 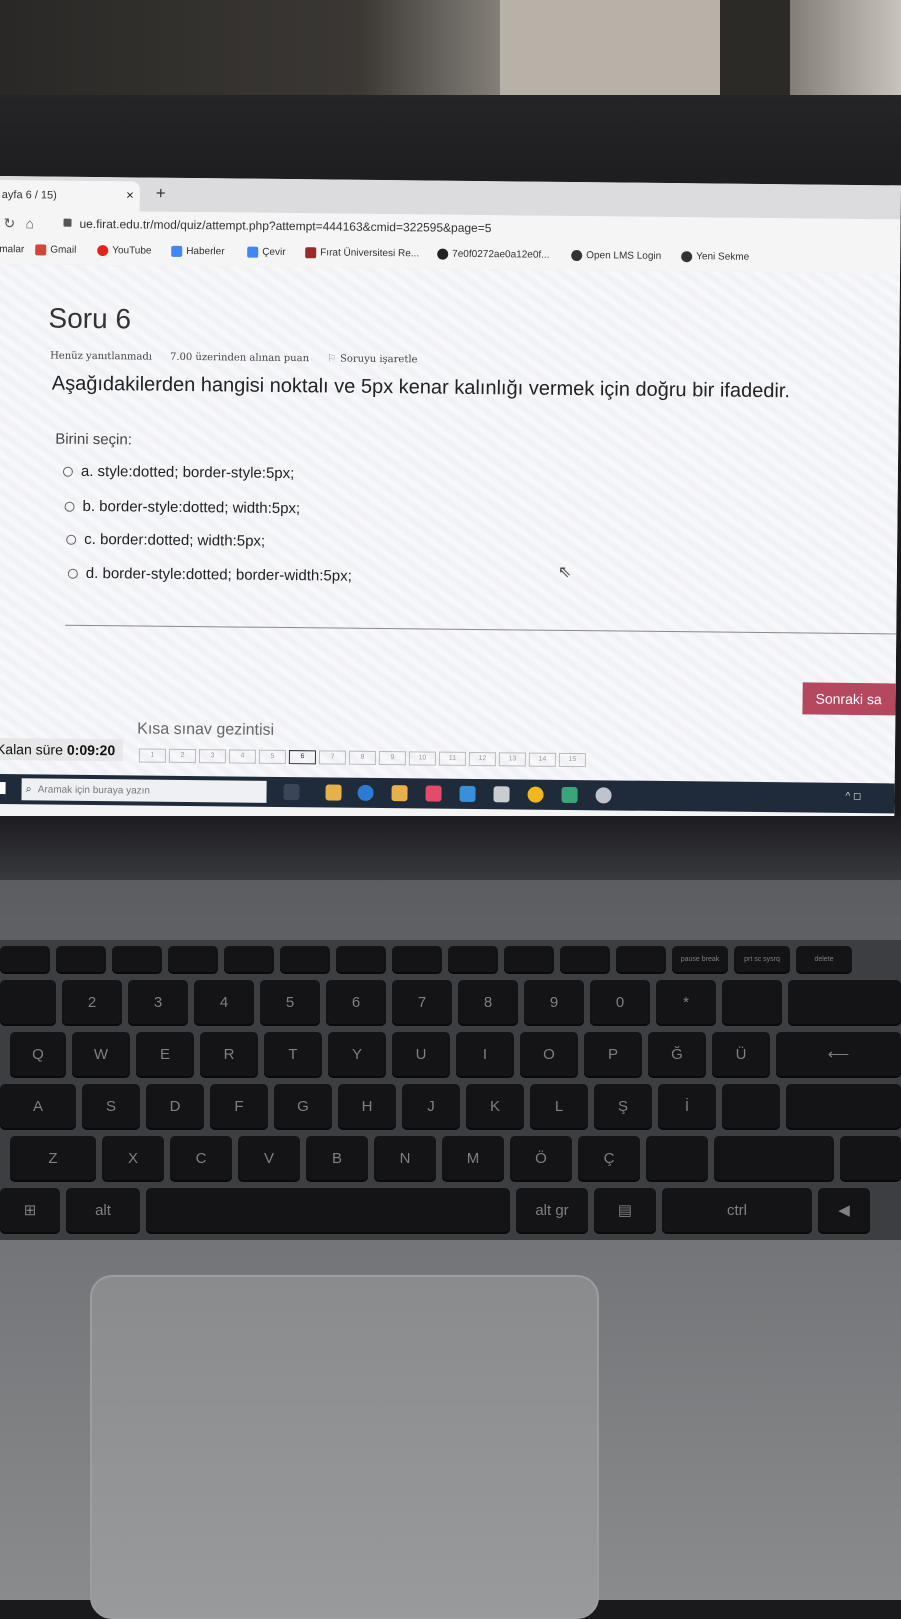 What do you see at coordinates (158, 1002) in the screenshot?
I see `key-3: 3` at bounding box center [158, 1002].